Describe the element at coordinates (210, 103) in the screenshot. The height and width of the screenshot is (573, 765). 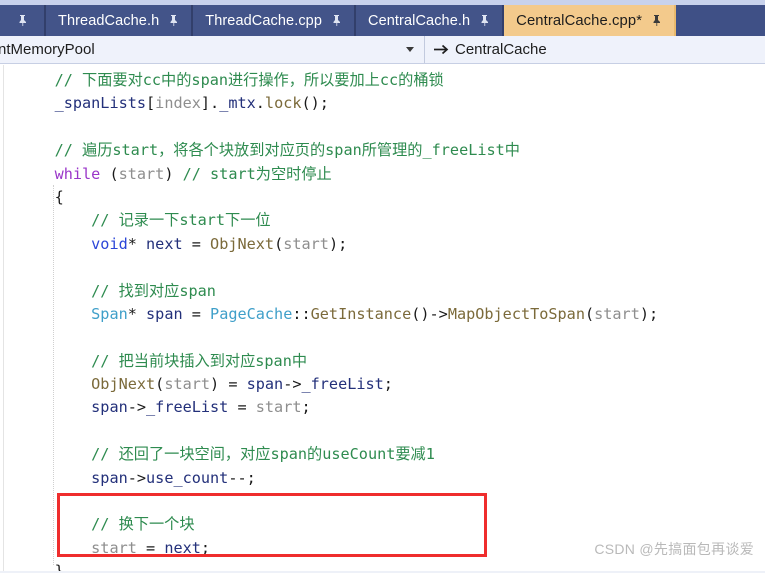
I see `code-token-pun: ].` at that location.